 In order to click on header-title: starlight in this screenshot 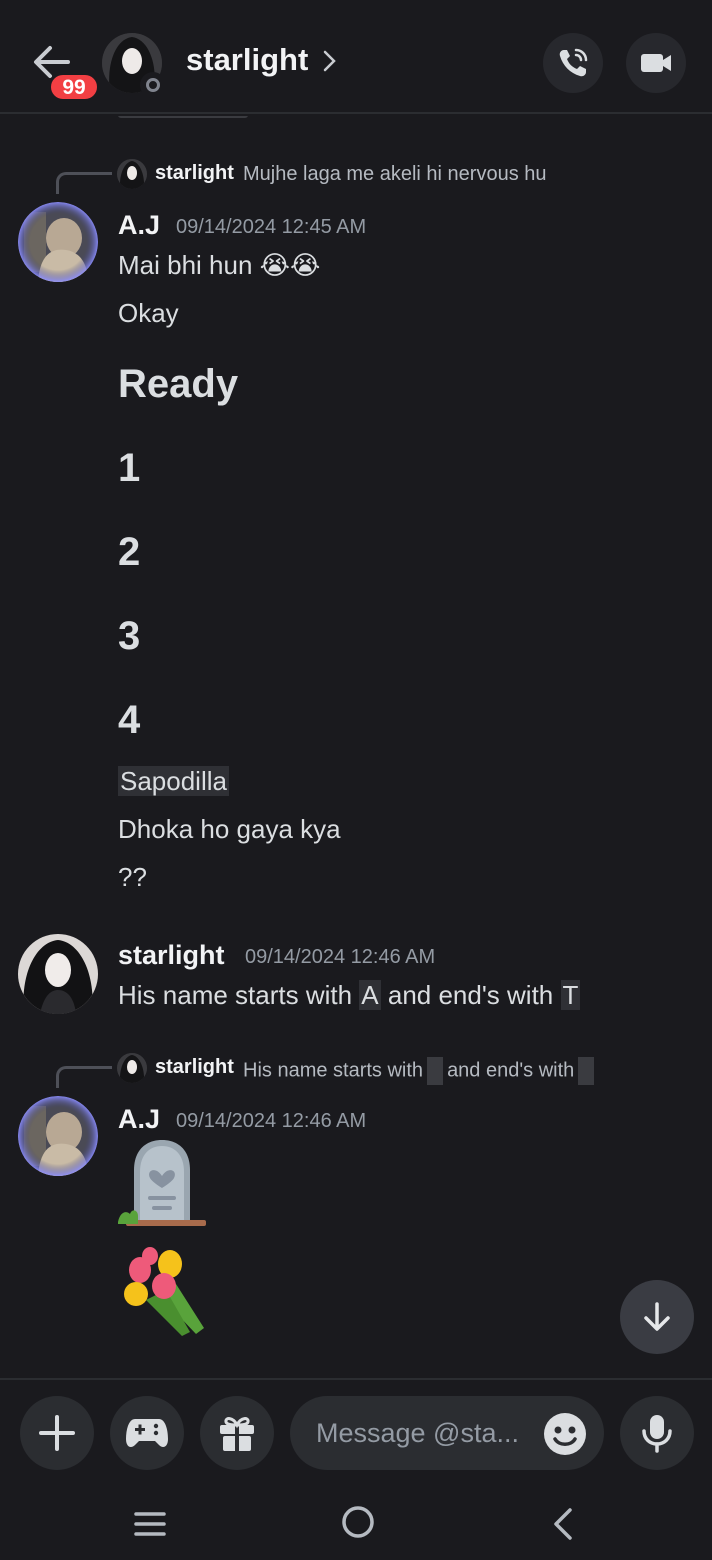, I will do `click(247, 60)`.